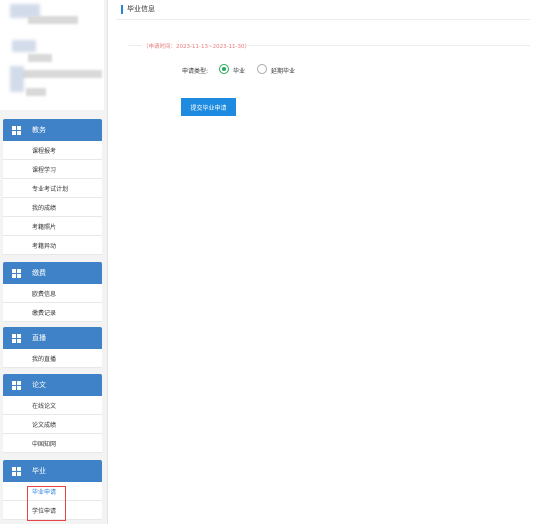 This screenshot has height=524, width=533. What do you see at coordinates (197, 47) in the screenshot?
I see `application-period: （申请时间：2023-11-13~2023-11-30）` at bounding box center [197, 47].